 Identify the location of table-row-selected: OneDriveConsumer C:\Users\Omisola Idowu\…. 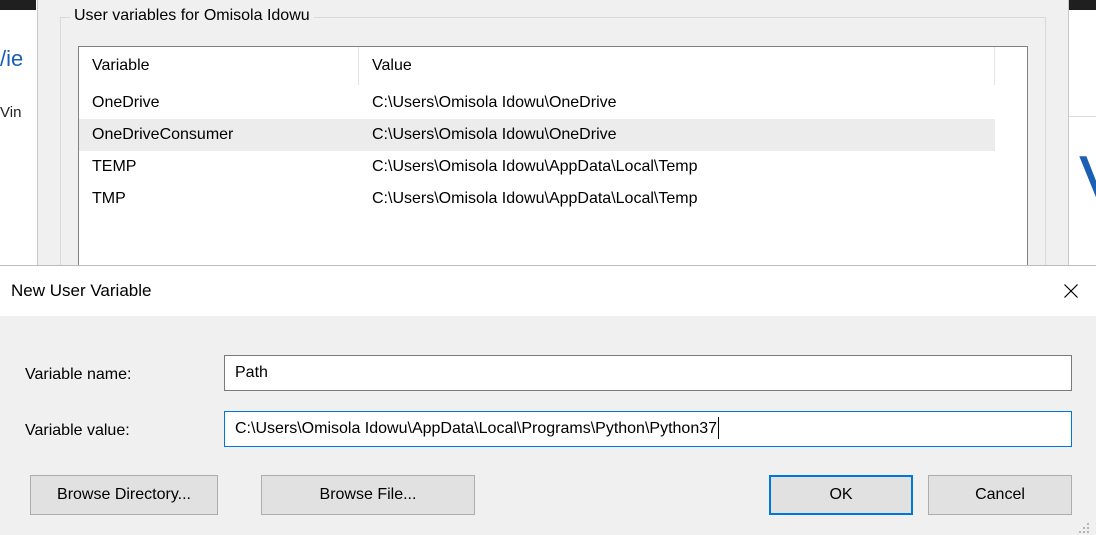
(537, 135).